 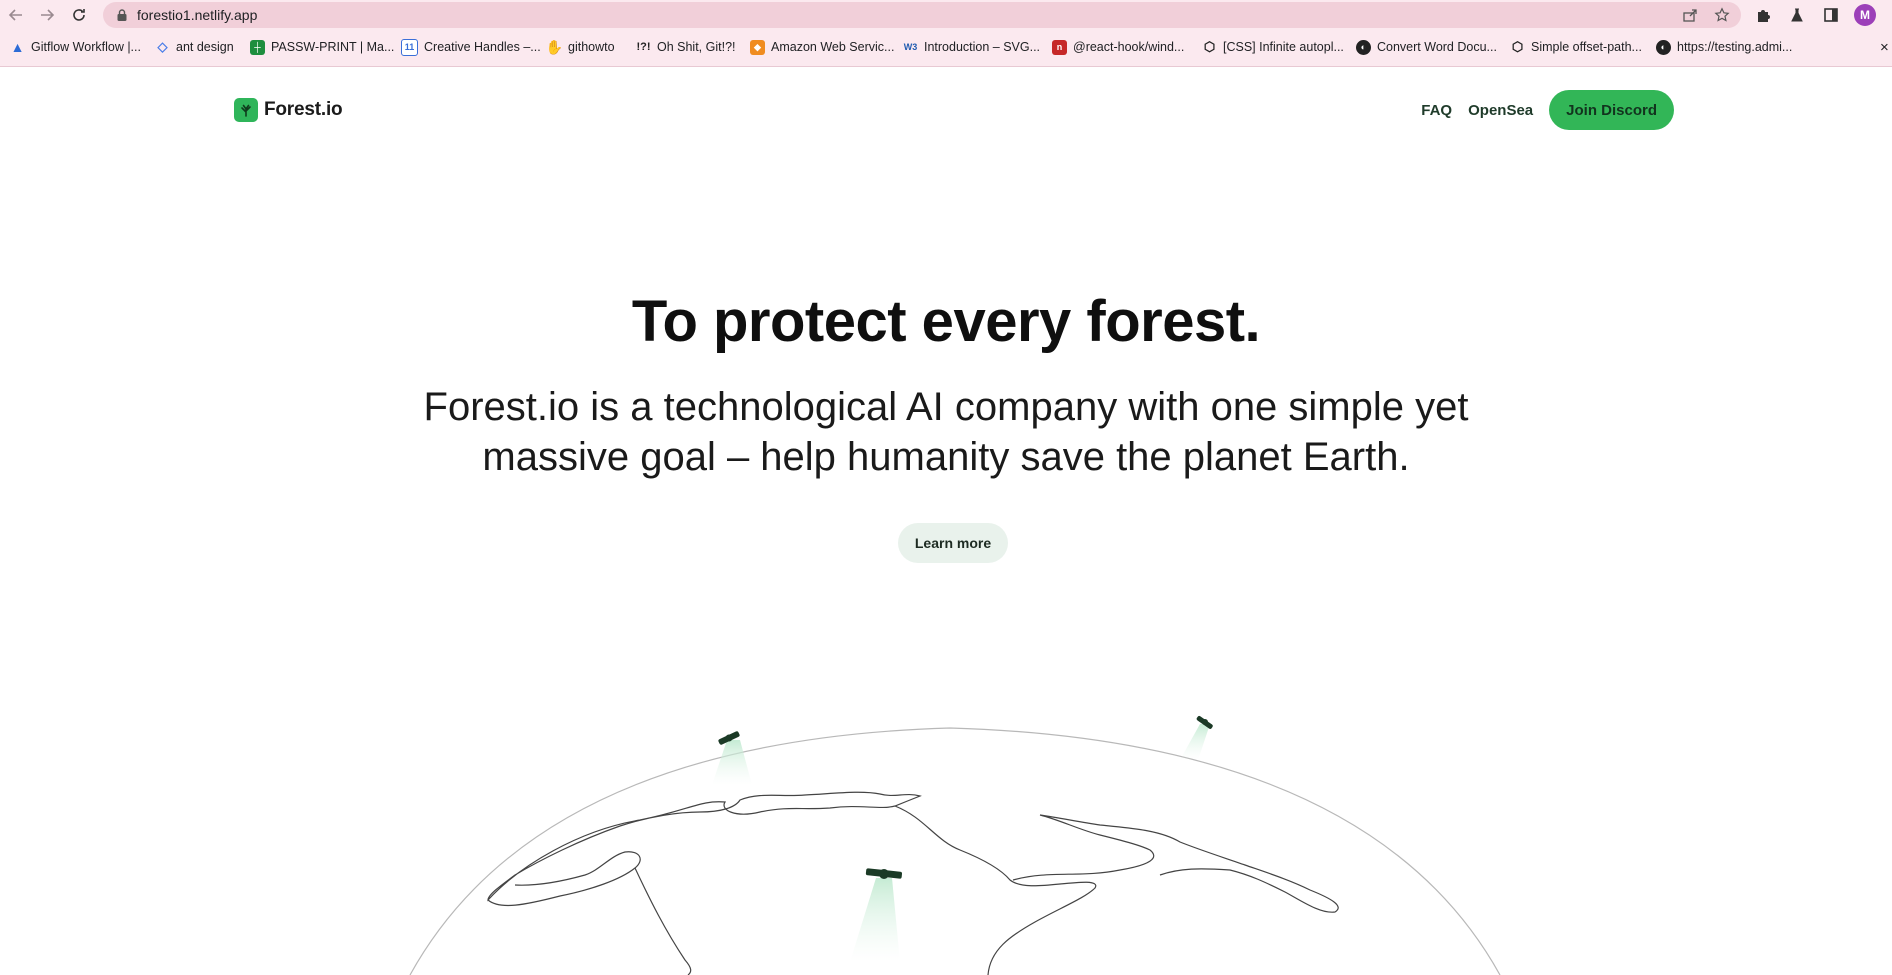 What do you see at coordinates (1500, 110) in the screenshot?
I see `nav-link-opensea: OpenSea` at bounding box center [1500, 110].